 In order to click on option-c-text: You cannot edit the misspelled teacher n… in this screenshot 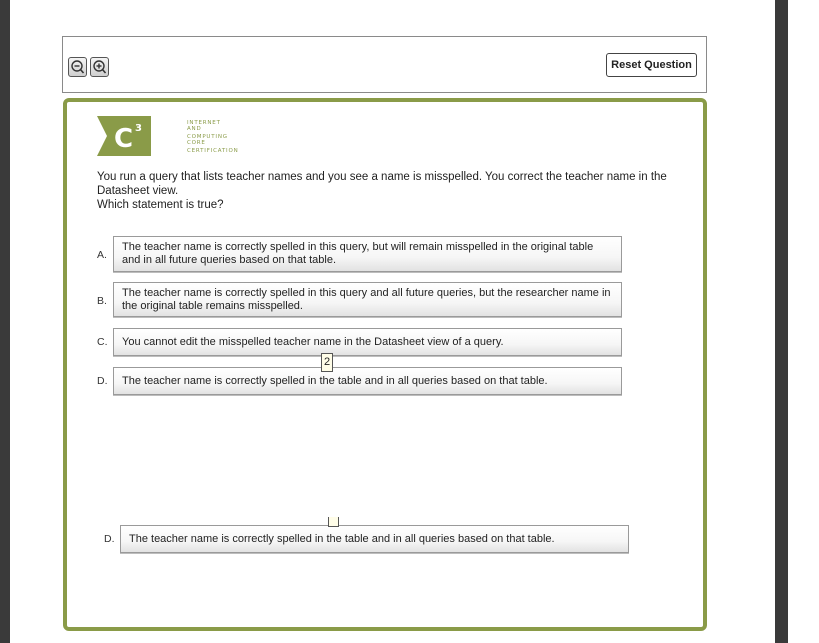, I will do `click(313, 341)`.